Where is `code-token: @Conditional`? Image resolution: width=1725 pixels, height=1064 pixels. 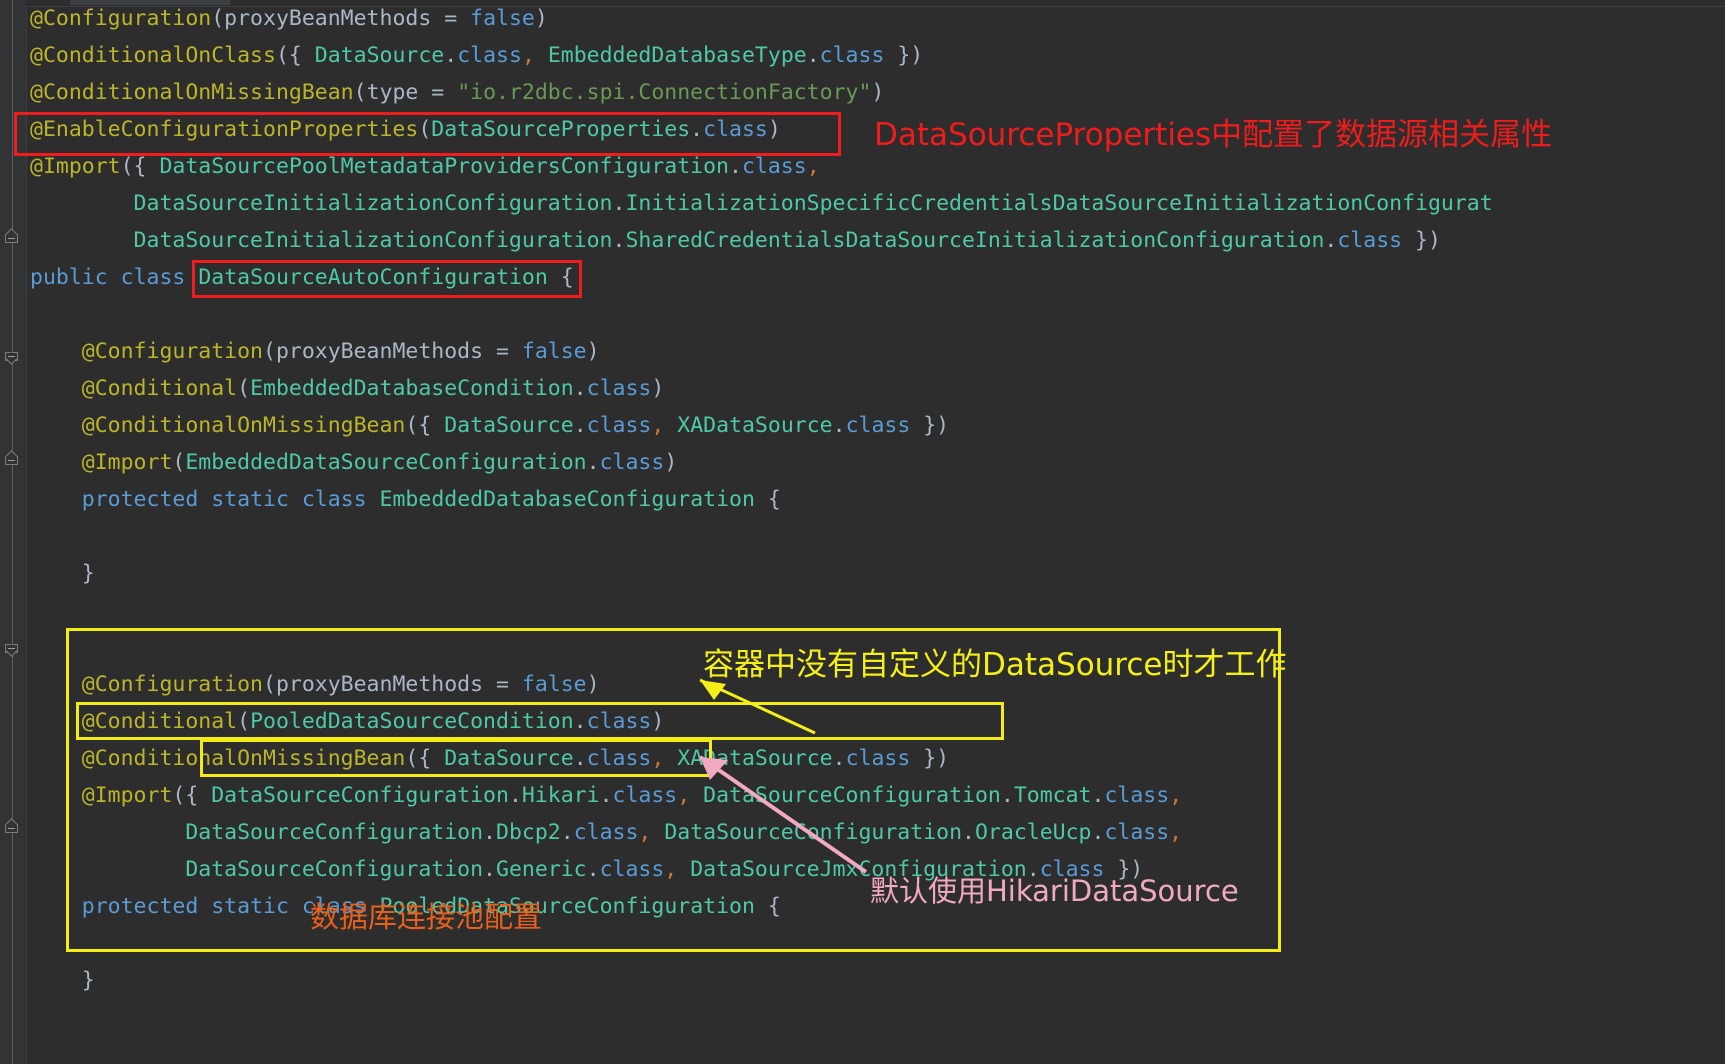 code-token: @Conditional is located at coordinates (134, 388).